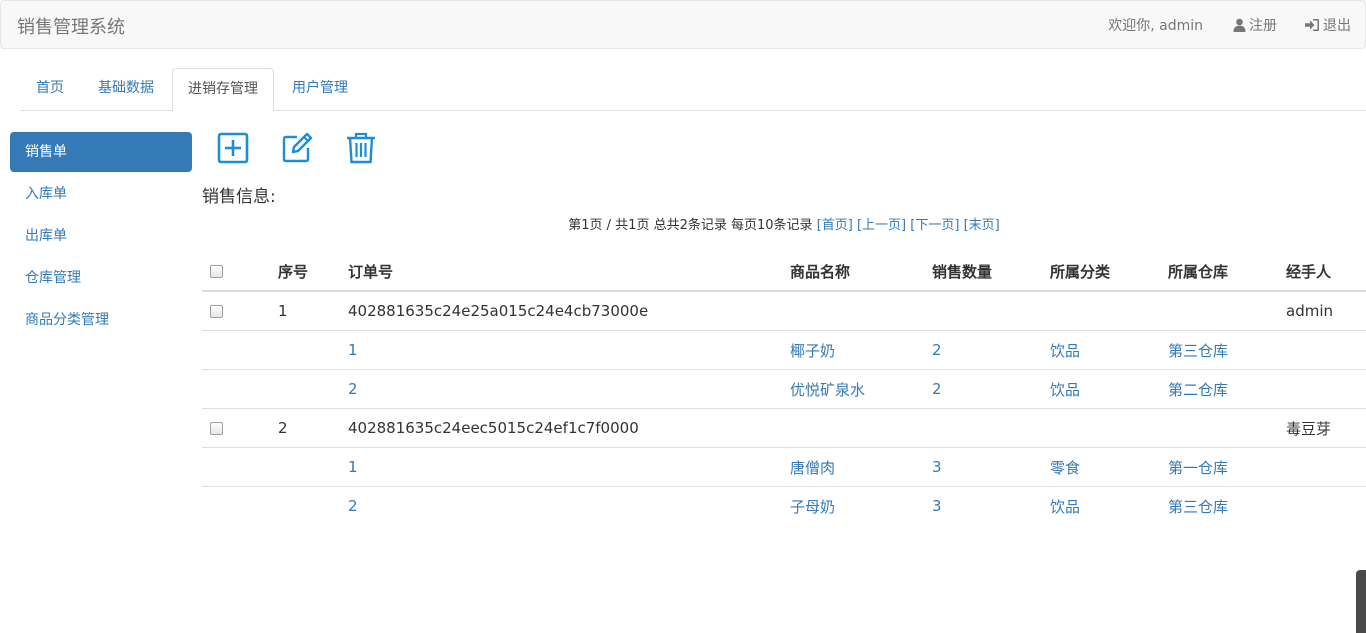 This screenshot has width=1366, height=633. What do you see at coordinates (991, 272) in the screenshot?
I see `header-quantity: 销售数量` at bounding box center [991, 272].